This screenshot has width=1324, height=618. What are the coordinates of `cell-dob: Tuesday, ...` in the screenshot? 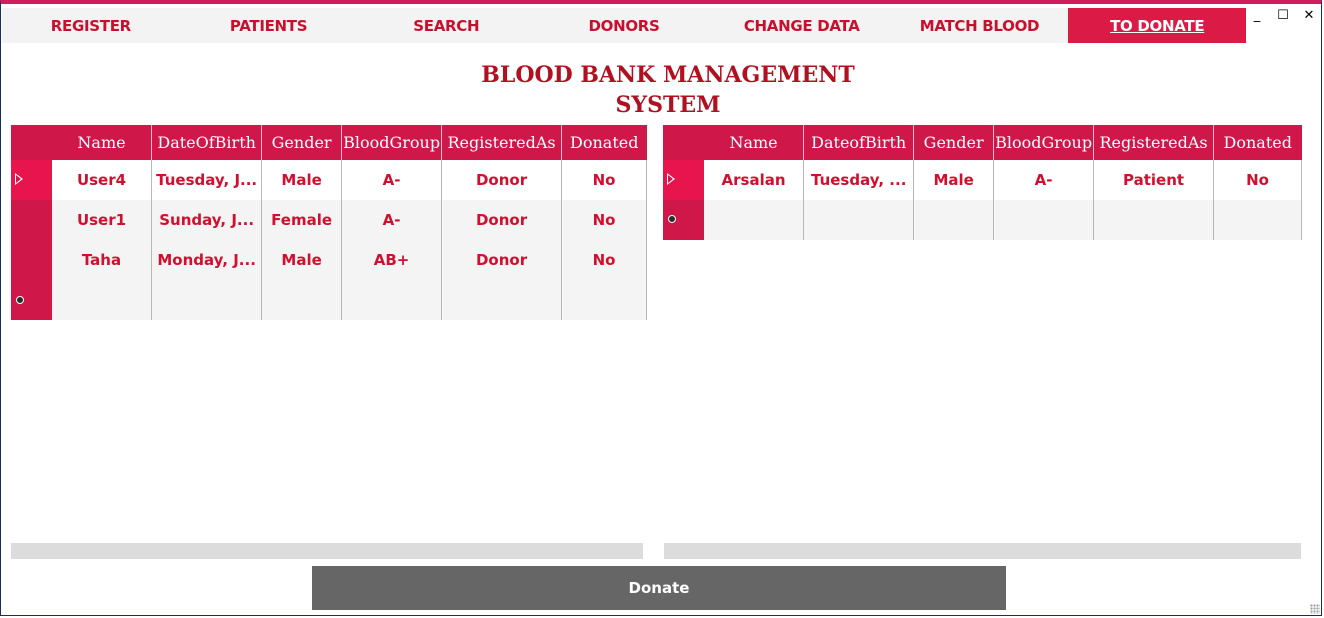 It's located at (859, 180).